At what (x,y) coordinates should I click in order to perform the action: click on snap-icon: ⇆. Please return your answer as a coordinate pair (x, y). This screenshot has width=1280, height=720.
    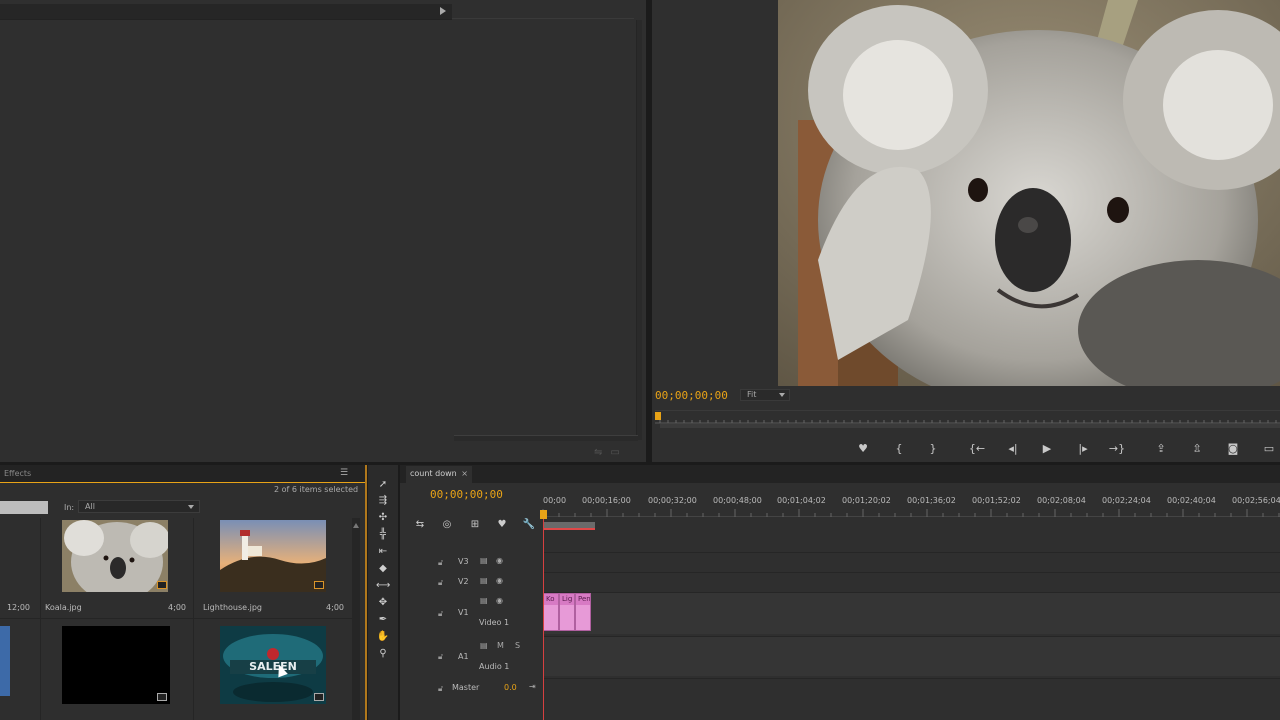
    Looking at the image, I should click on (420, 525).